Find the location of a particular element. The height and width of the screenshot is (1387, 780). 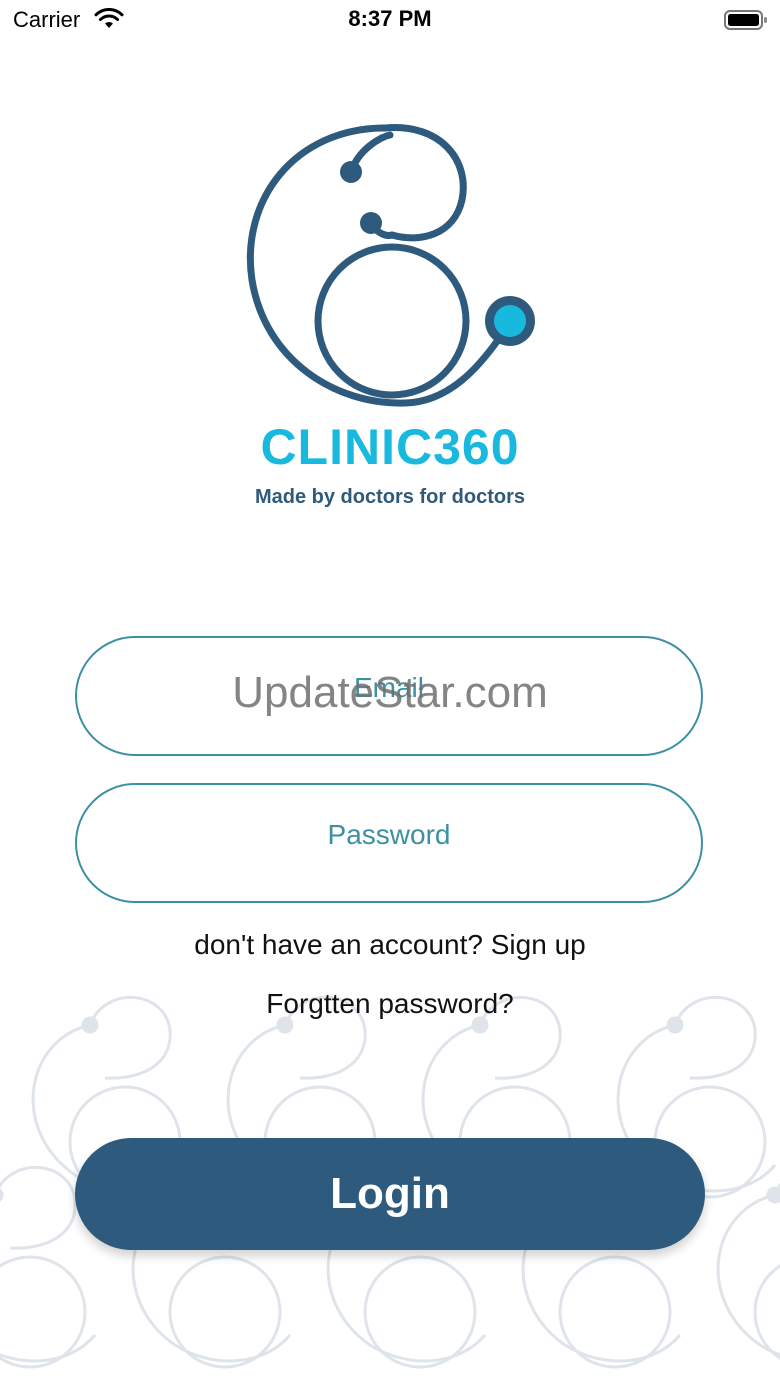

status-time: 8:37 PM is located at coordinates (390, 18).